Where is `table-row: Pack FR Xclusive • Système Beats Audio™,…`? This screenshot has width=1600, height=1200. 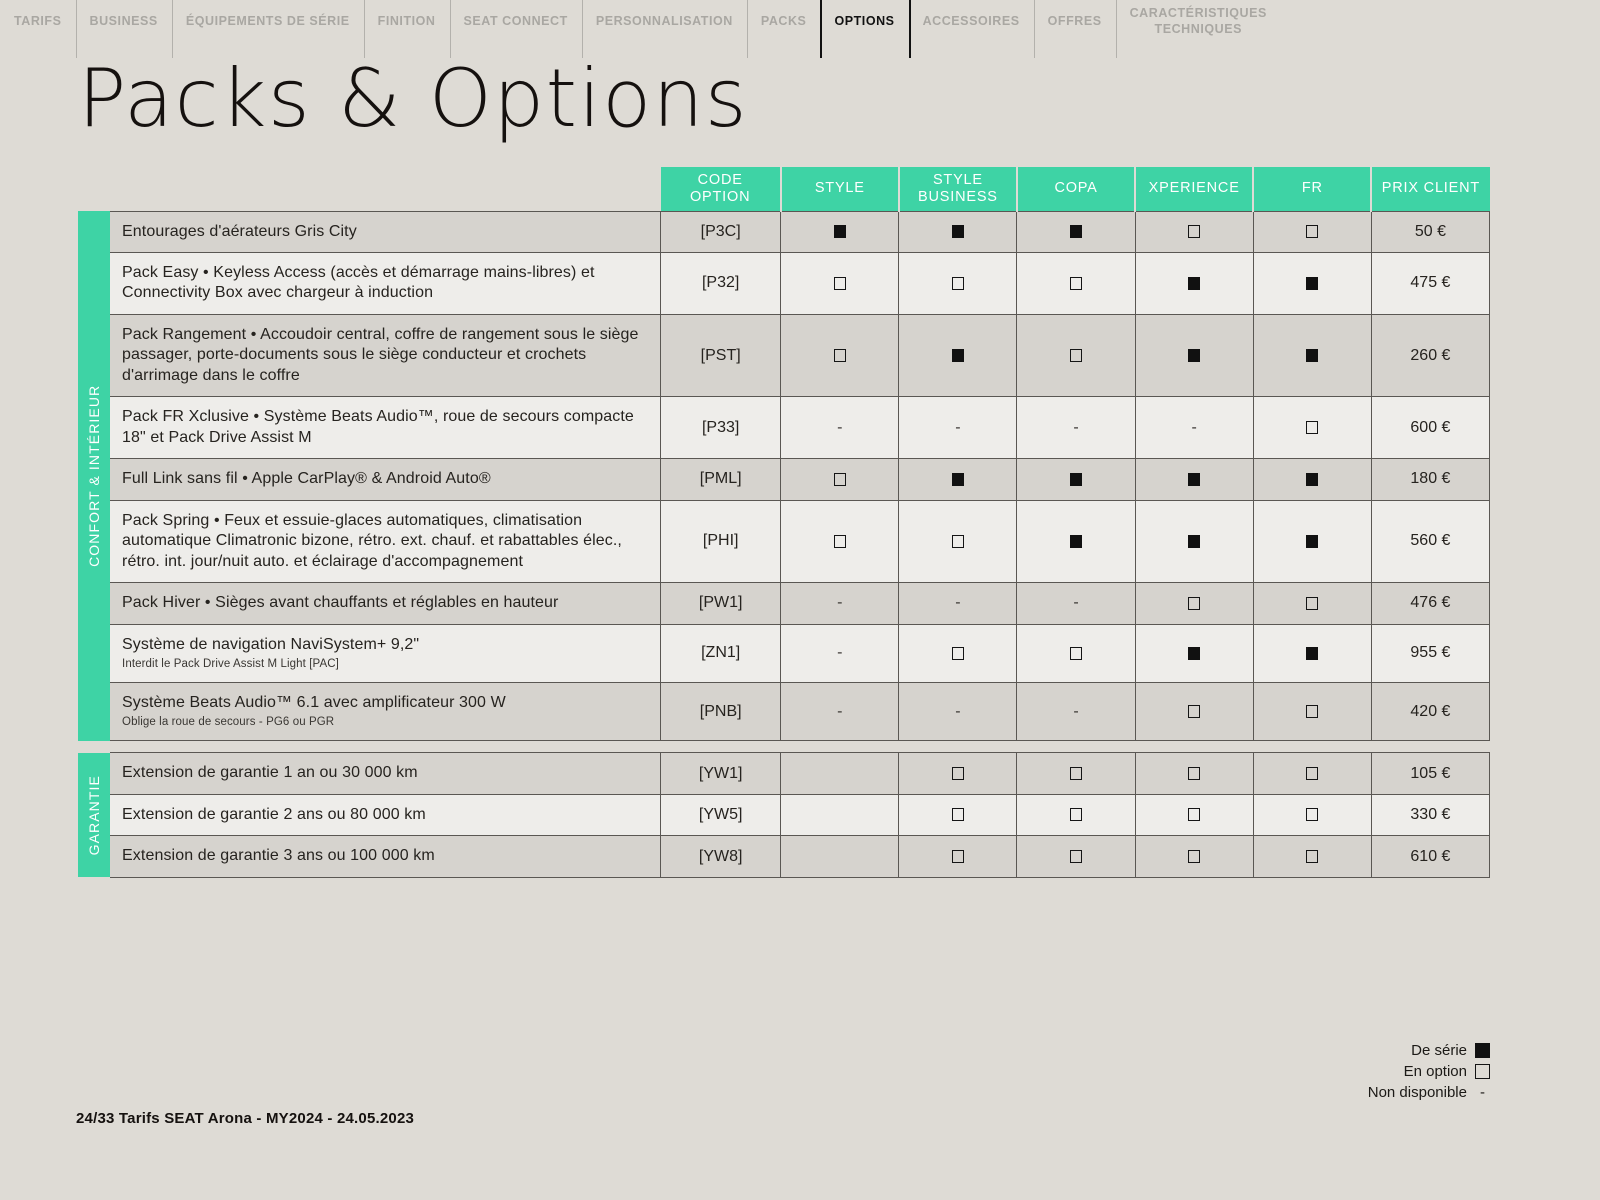 table-row: Pack FR Xclusive • Système Beats Audio™,… is located at coordinates (784, 428).